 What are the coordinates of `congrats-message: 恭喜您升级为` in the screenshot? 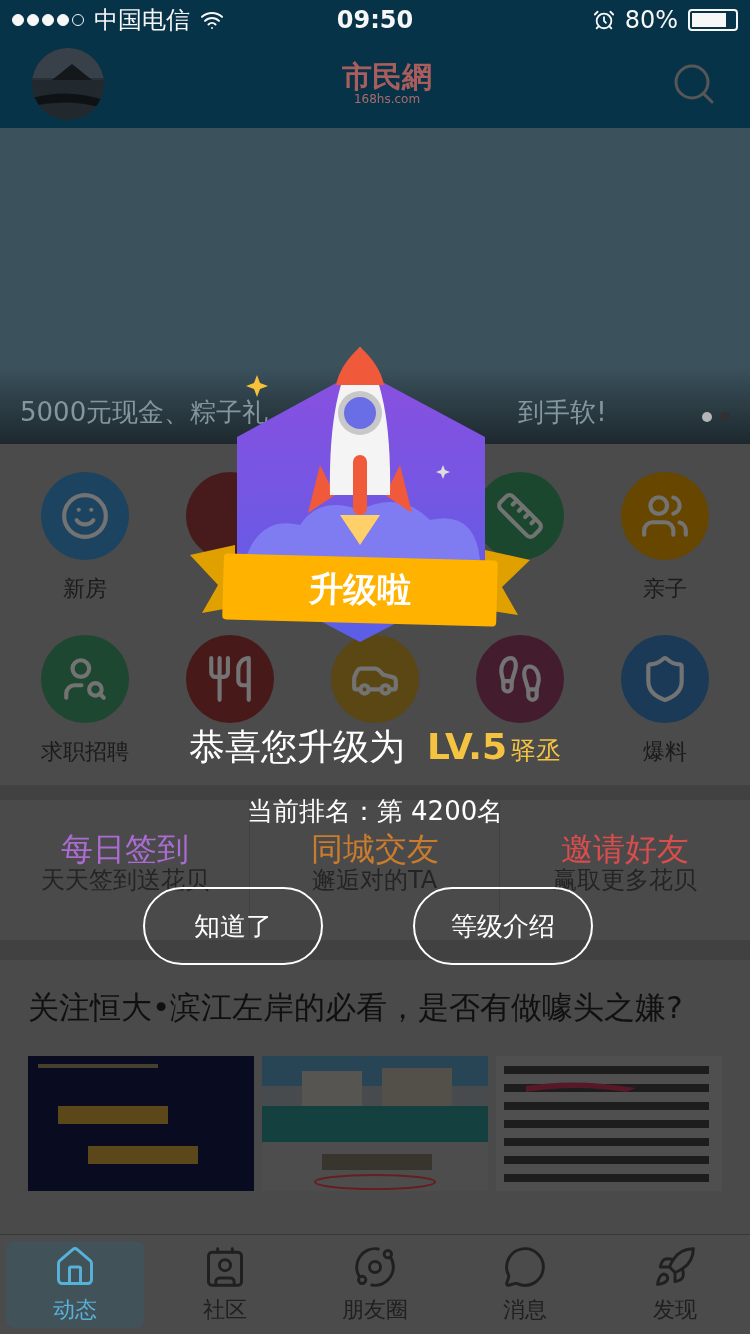 It's located at (297, 747).